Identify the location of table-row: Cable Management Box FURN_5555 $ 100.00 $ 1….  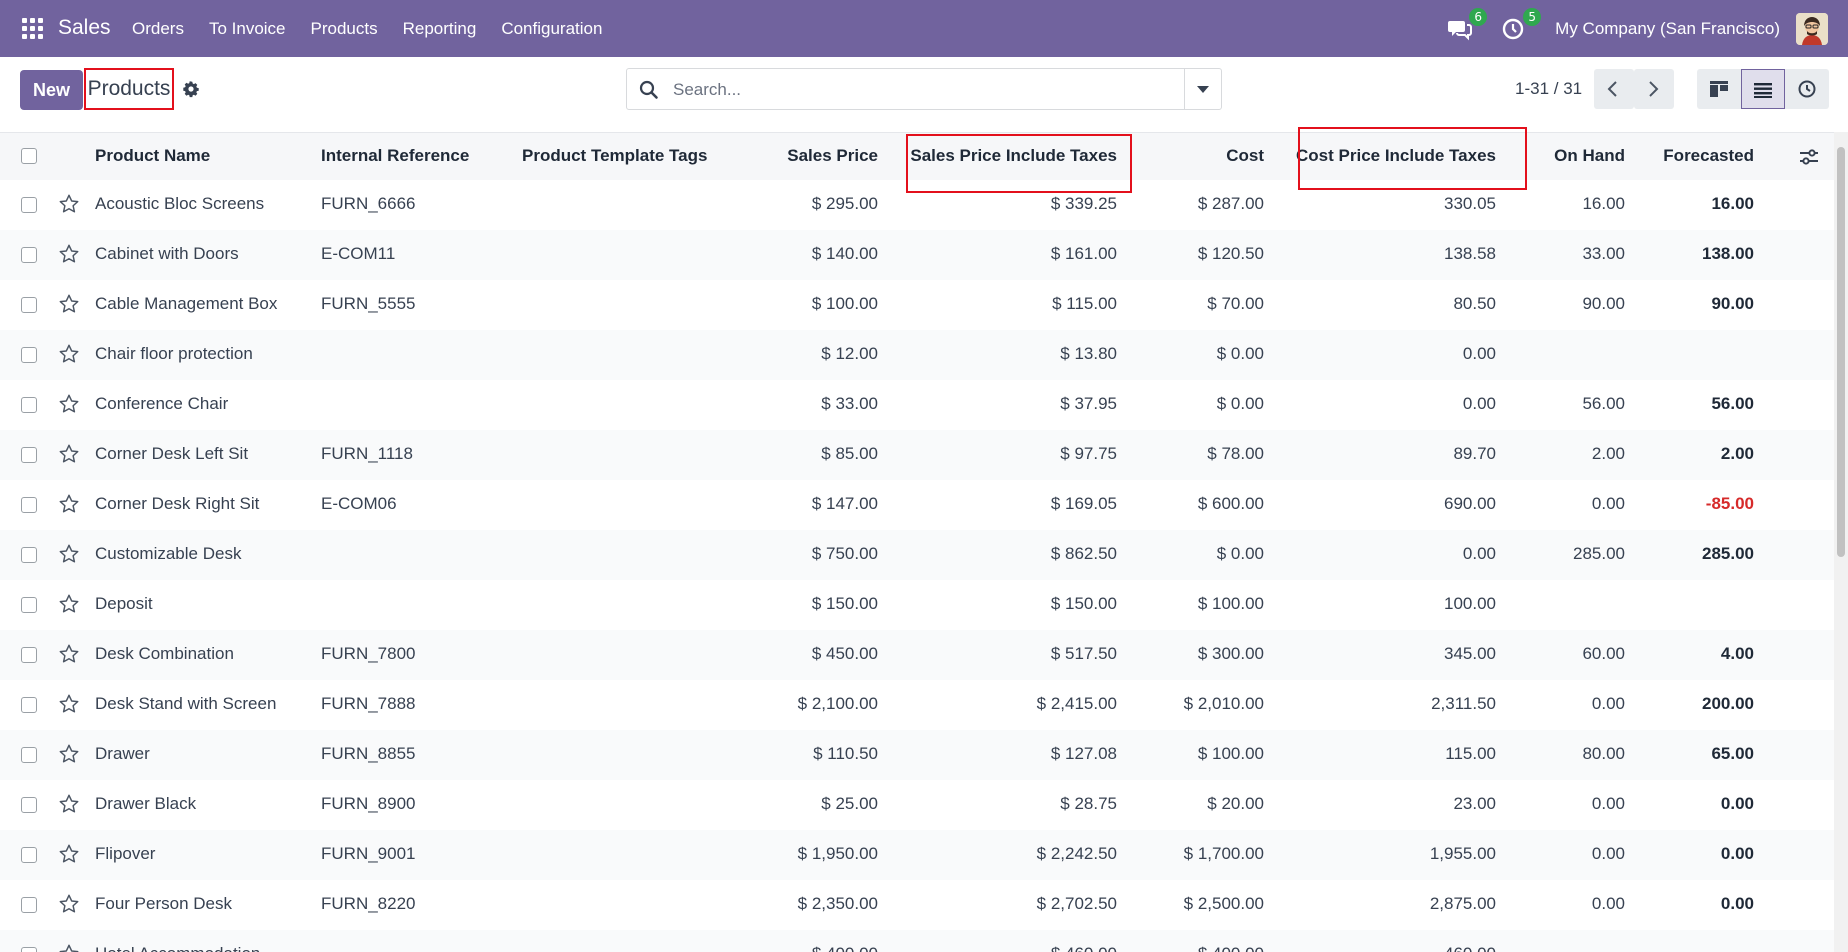
(917, 305).